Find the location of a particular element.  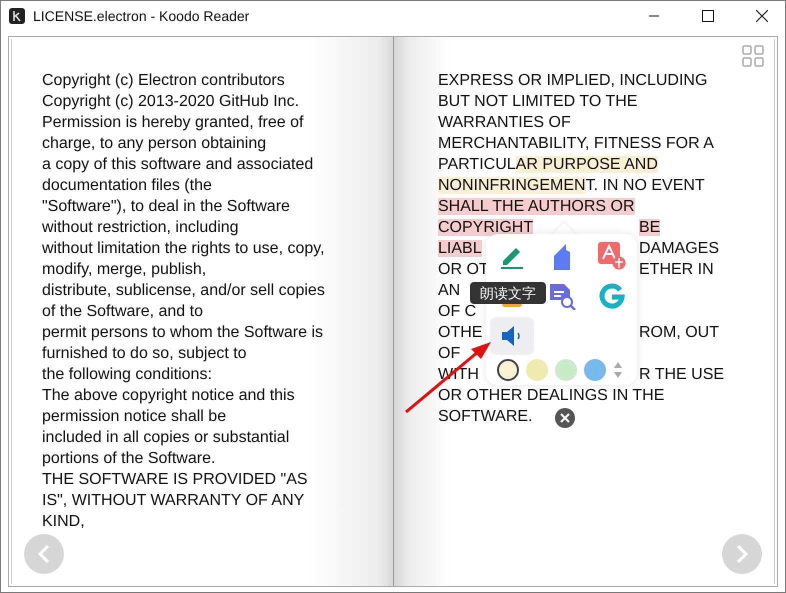

book-text: The above copyright notice and this is located at coordinates (169, 396).